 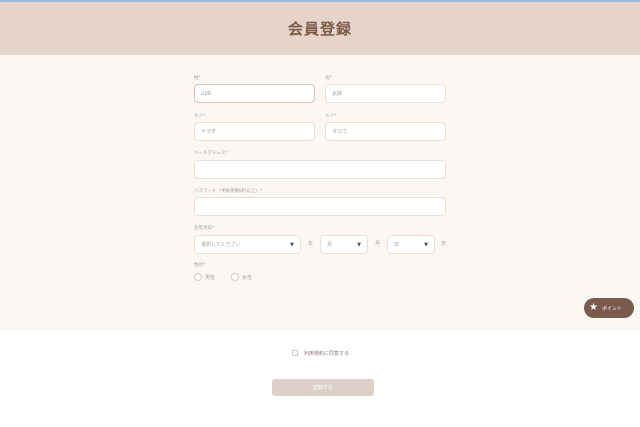 I want to click on email-field, so click(x=320, y=169).